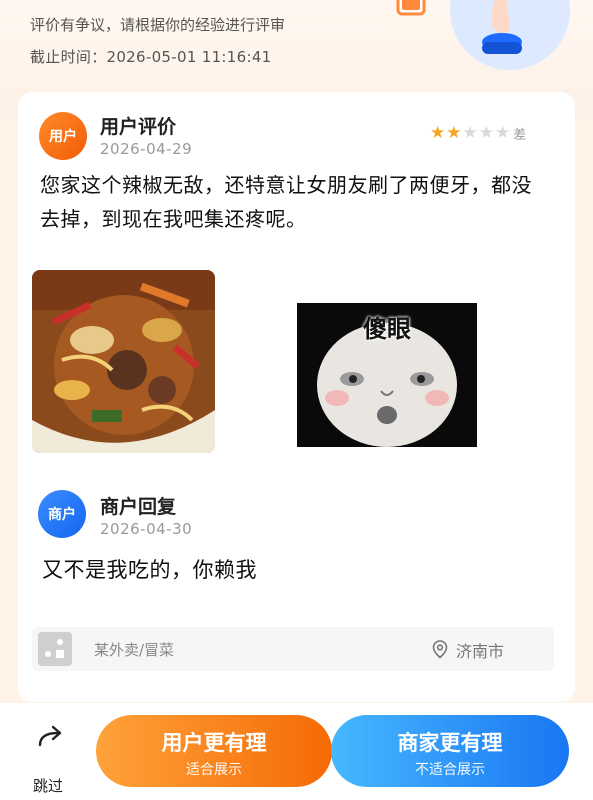 This screenshot has width=593, height=800. What do you see at coordinates (48, 786) in the screenshot?
I see `skip-label: 跳过` at bounding box center [48, 786].